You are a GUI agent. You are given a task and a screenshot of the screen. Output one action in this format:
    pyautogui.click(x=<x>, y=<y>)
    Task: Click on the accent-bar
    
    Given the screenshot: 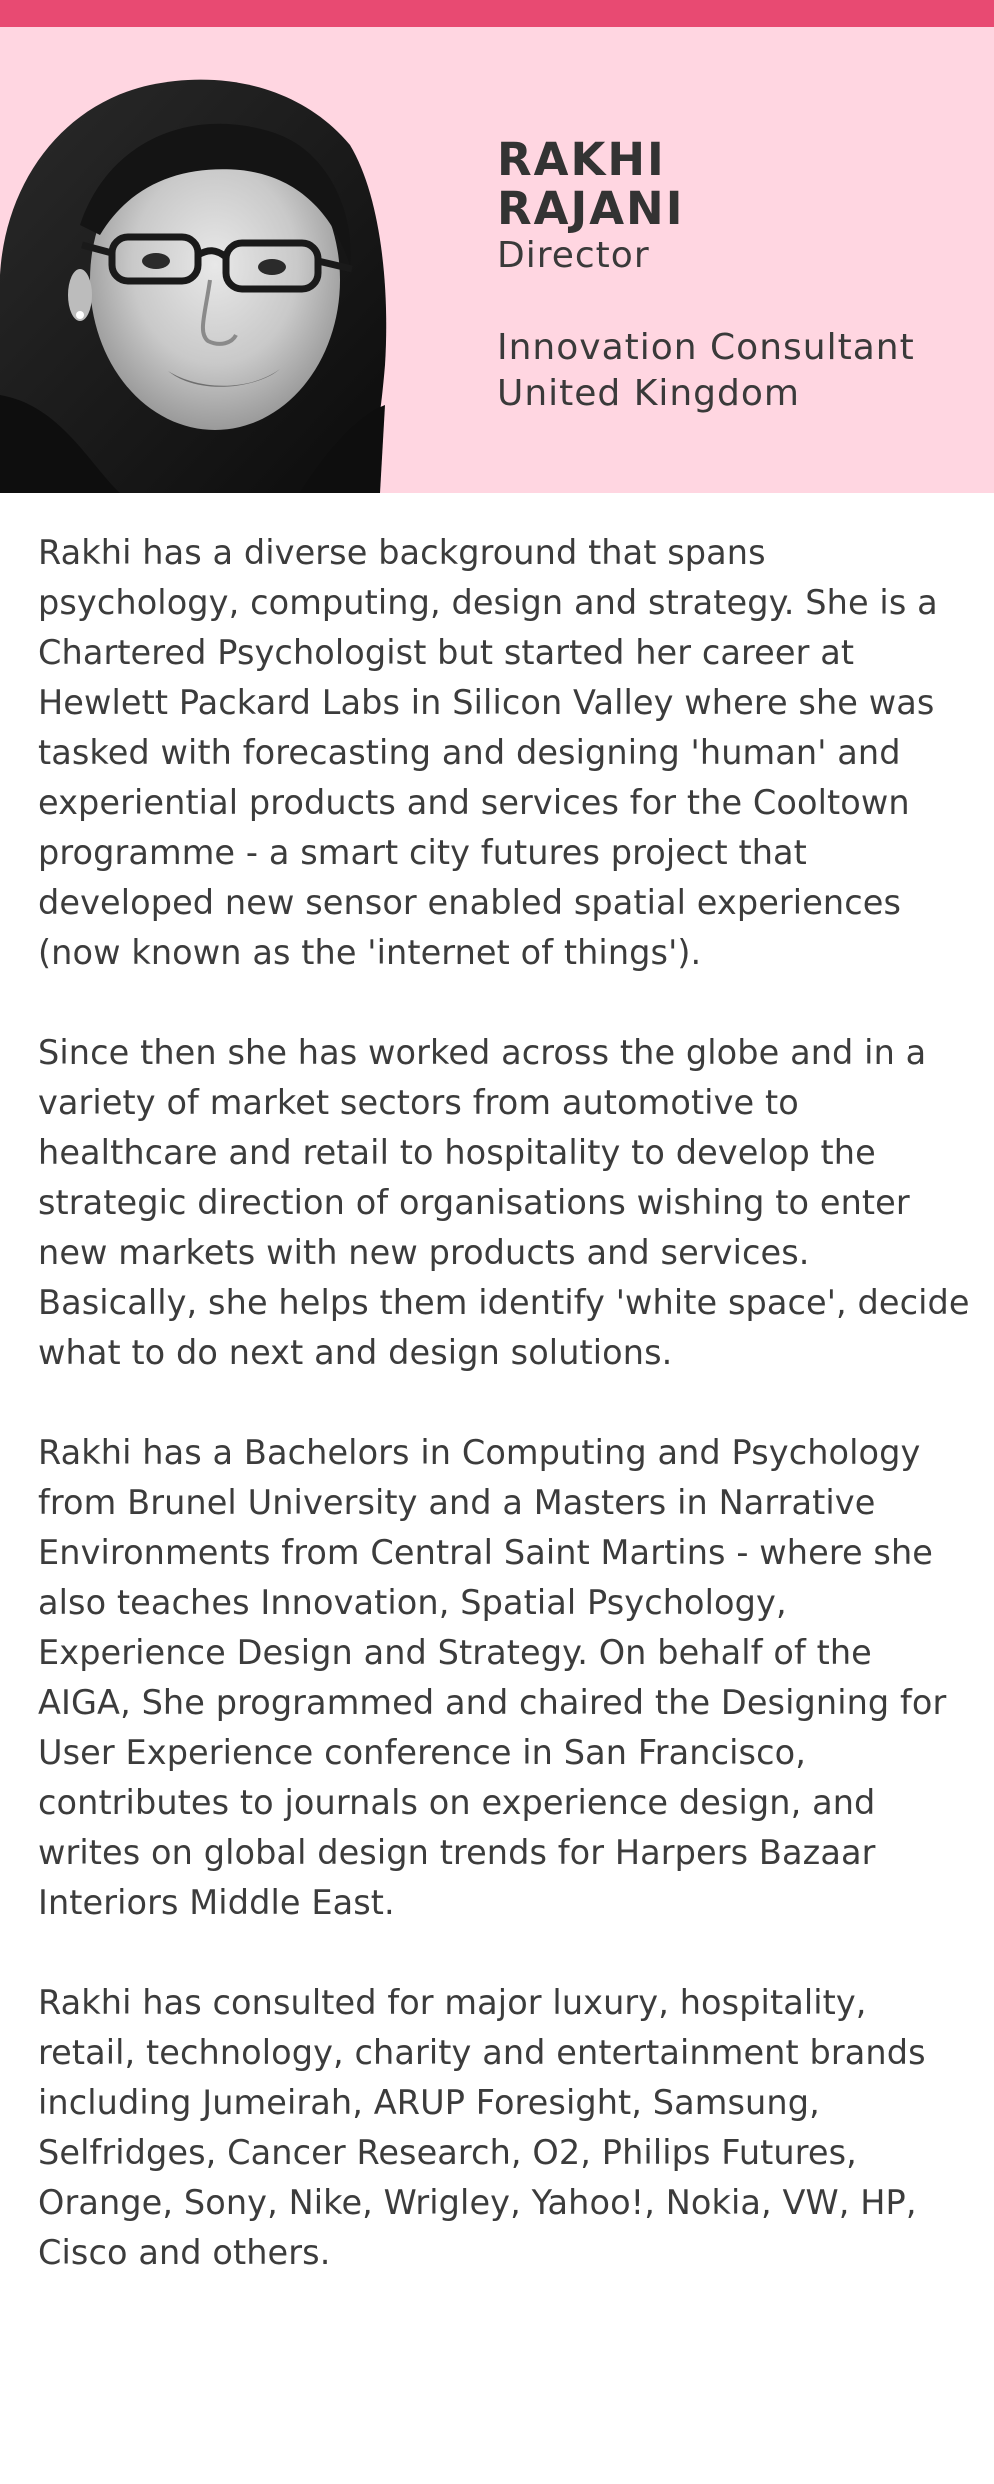 What is the action you would take?
    pyautogui.click(x=497, y=13)
    